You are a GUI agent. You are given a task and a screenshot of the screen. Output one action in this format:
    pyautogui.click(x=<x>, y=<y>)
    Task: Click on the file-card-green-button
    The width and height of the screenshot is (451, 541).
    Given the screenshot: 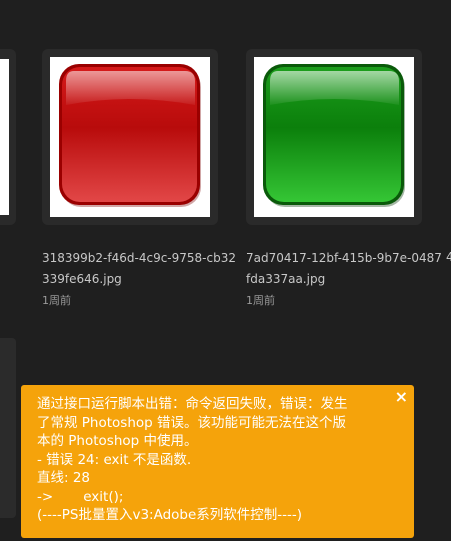 What is the action you would take?
    pyautogui.click(x=334, y=137)
    